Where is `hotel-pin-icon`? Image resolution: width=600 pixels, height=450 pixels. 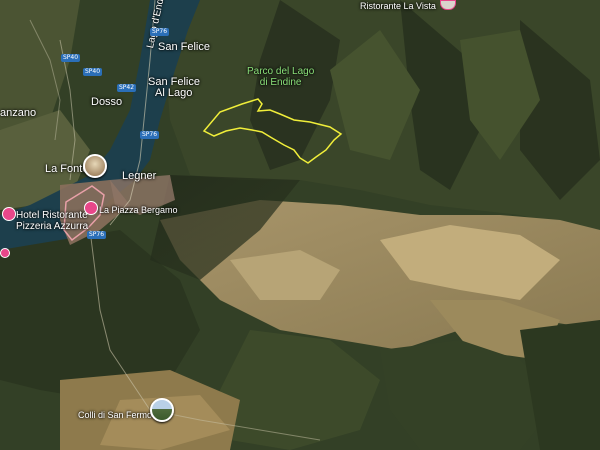 hotel-pin-icon is located at coordinates (9, 214).